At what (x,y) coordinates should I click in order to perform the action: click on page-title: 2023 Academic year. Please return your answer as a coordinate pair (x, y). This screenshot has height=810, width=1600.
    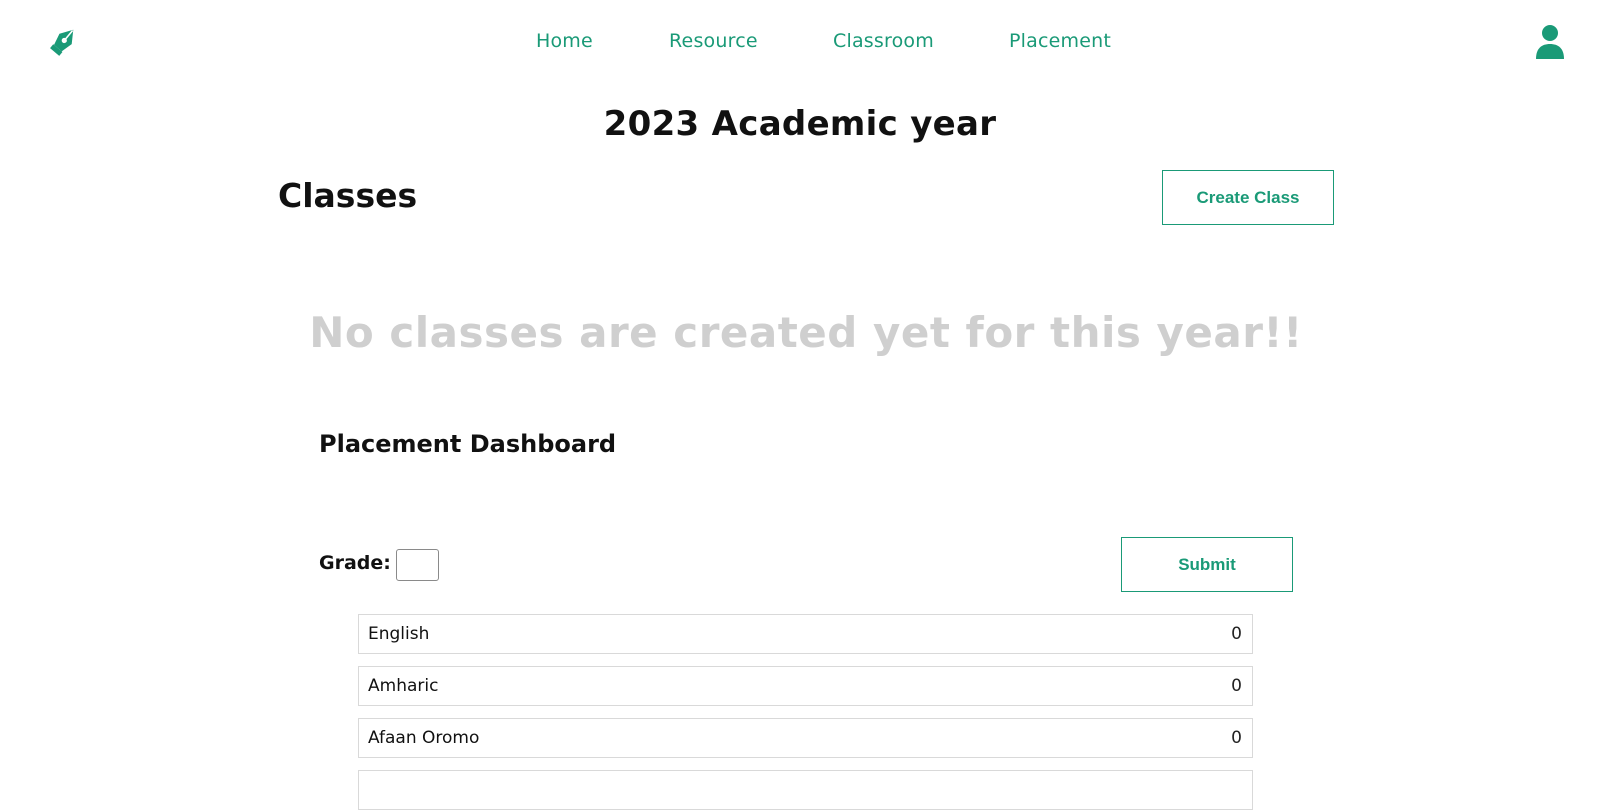
    Looking at the image, I should click on (800, 124).